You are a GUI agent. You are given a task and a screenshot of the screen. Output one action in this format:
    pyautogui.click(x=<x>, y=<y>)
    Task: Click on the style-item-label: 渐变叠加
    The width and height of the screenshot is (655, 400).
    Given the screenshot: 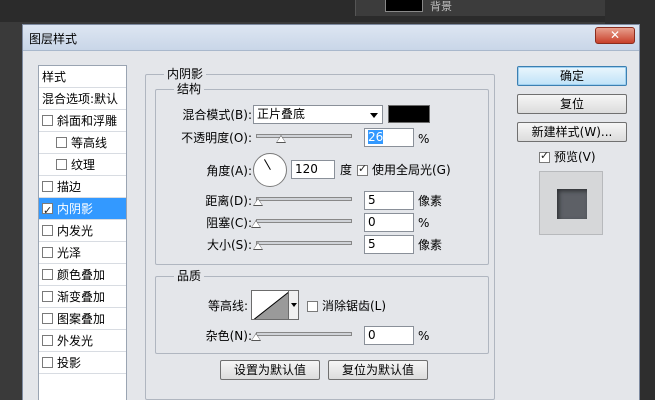 What is the action you would take?
    pyautogui.click(x=81, y=297)
    